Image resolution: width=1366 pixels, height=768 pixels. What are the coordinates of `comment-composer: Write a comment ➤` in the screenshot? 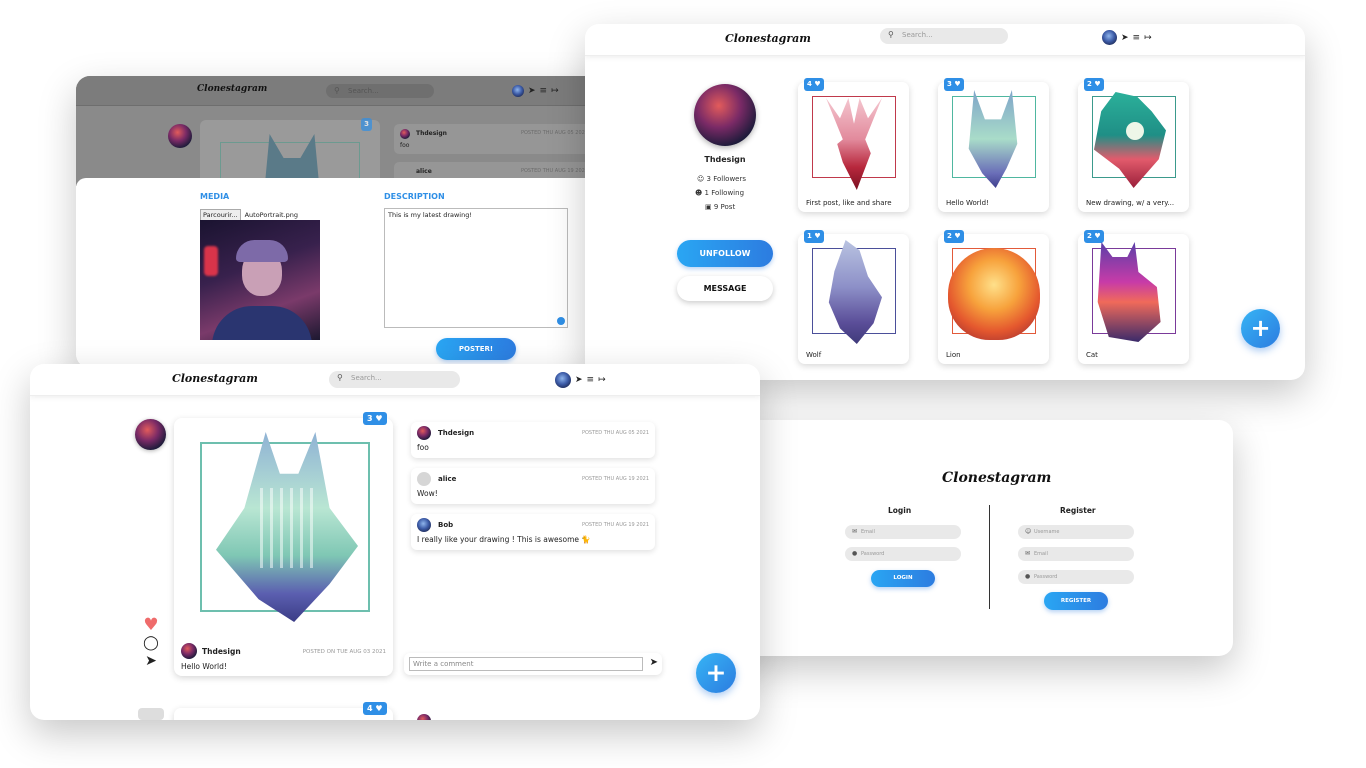 It's located at (533, 664).